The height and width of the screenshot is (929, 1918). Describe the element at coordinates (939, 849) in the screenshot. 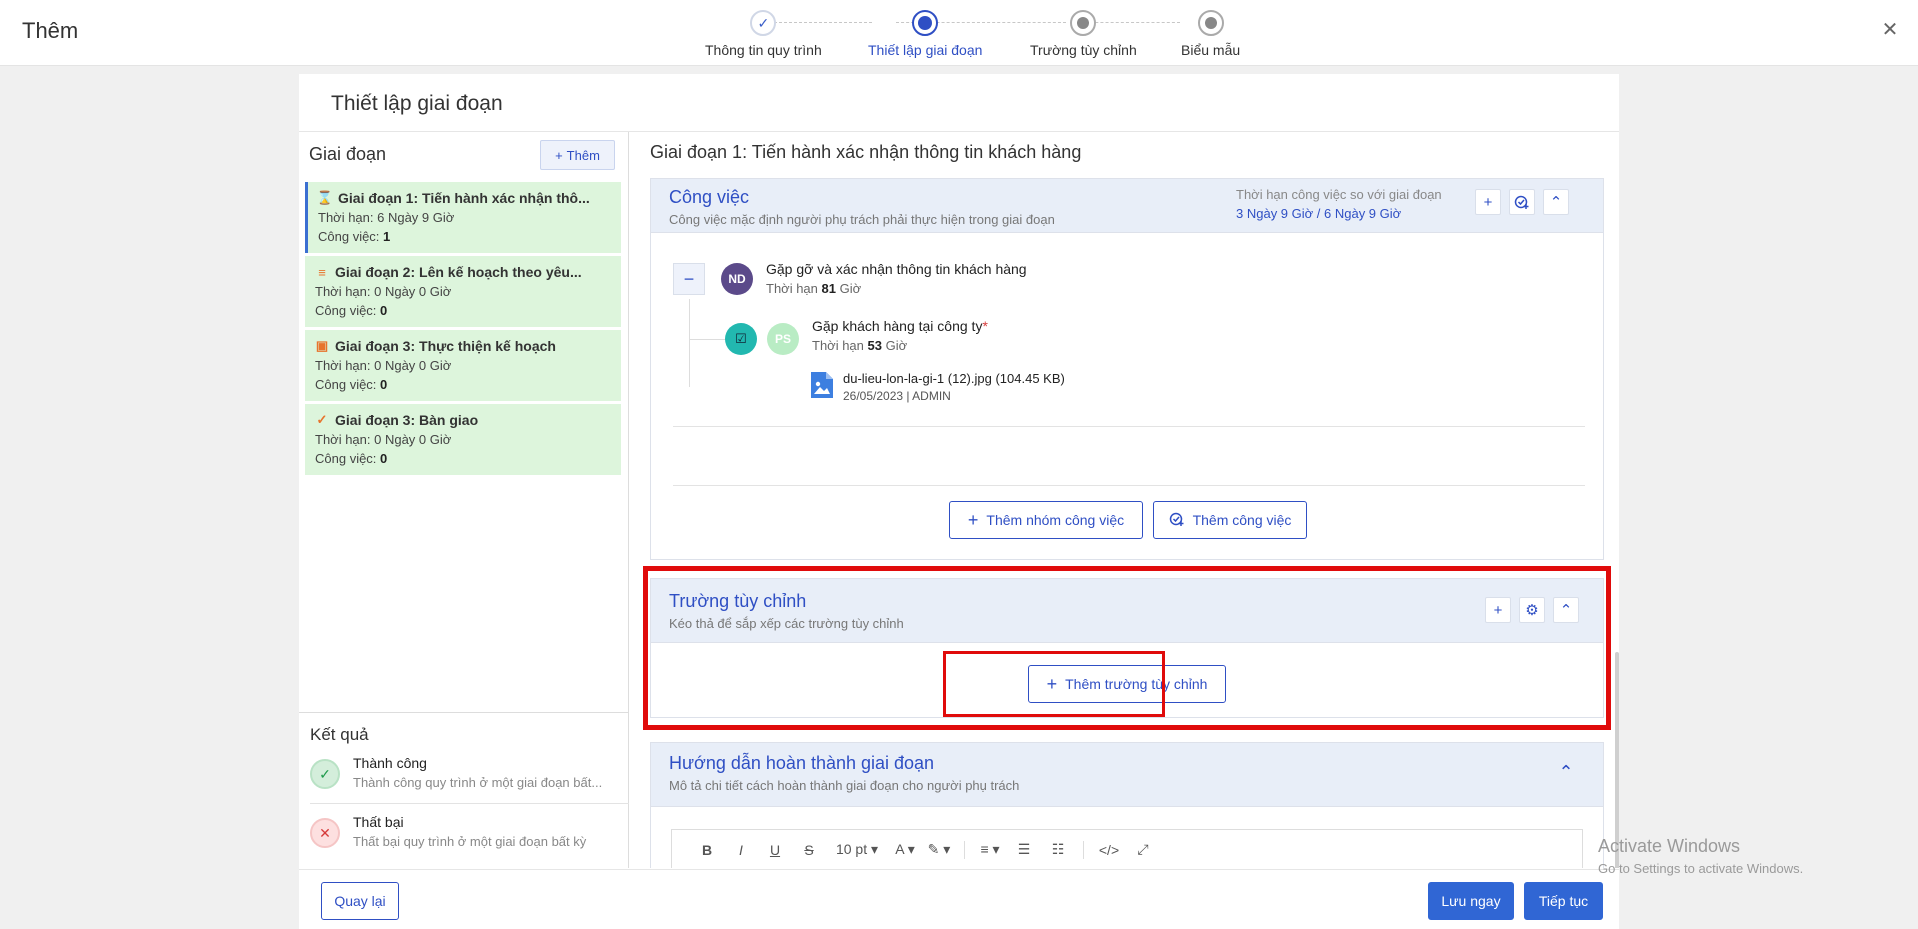

I see `highlight-color-icon: ✎ ▾` at that location.